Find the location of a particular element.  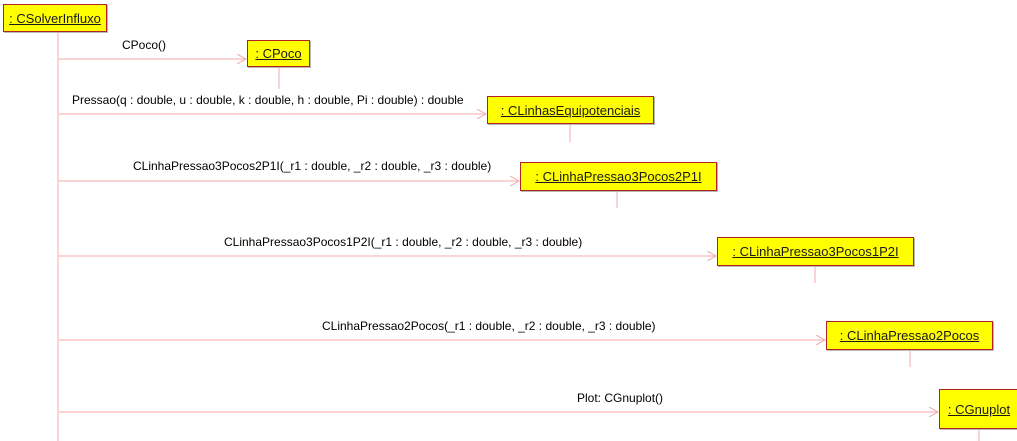

object-label: : CSolverInfluxo is located at coordinates (55, 18).